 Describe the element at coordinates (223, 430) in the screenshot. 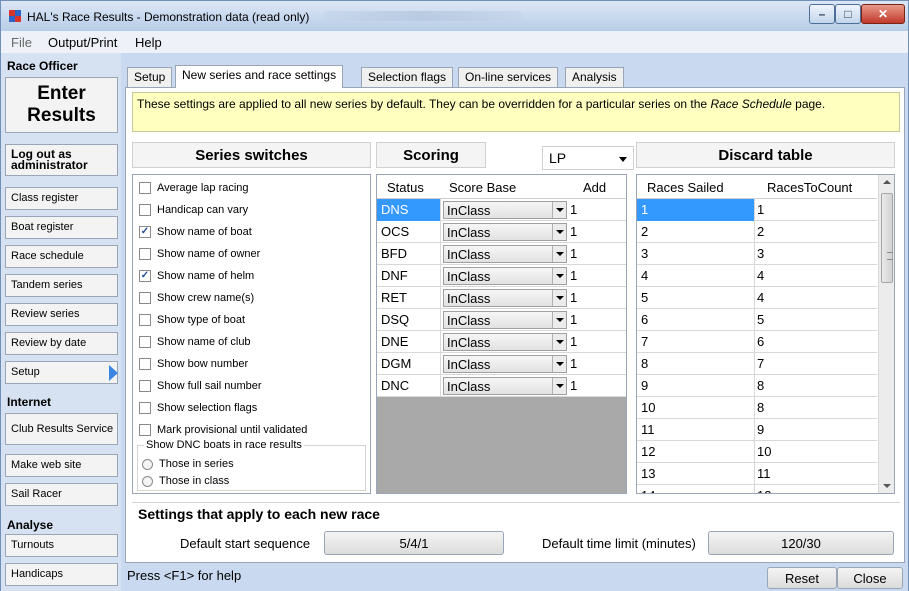

I see `switch-11: Mark provisional until validated` at that location.